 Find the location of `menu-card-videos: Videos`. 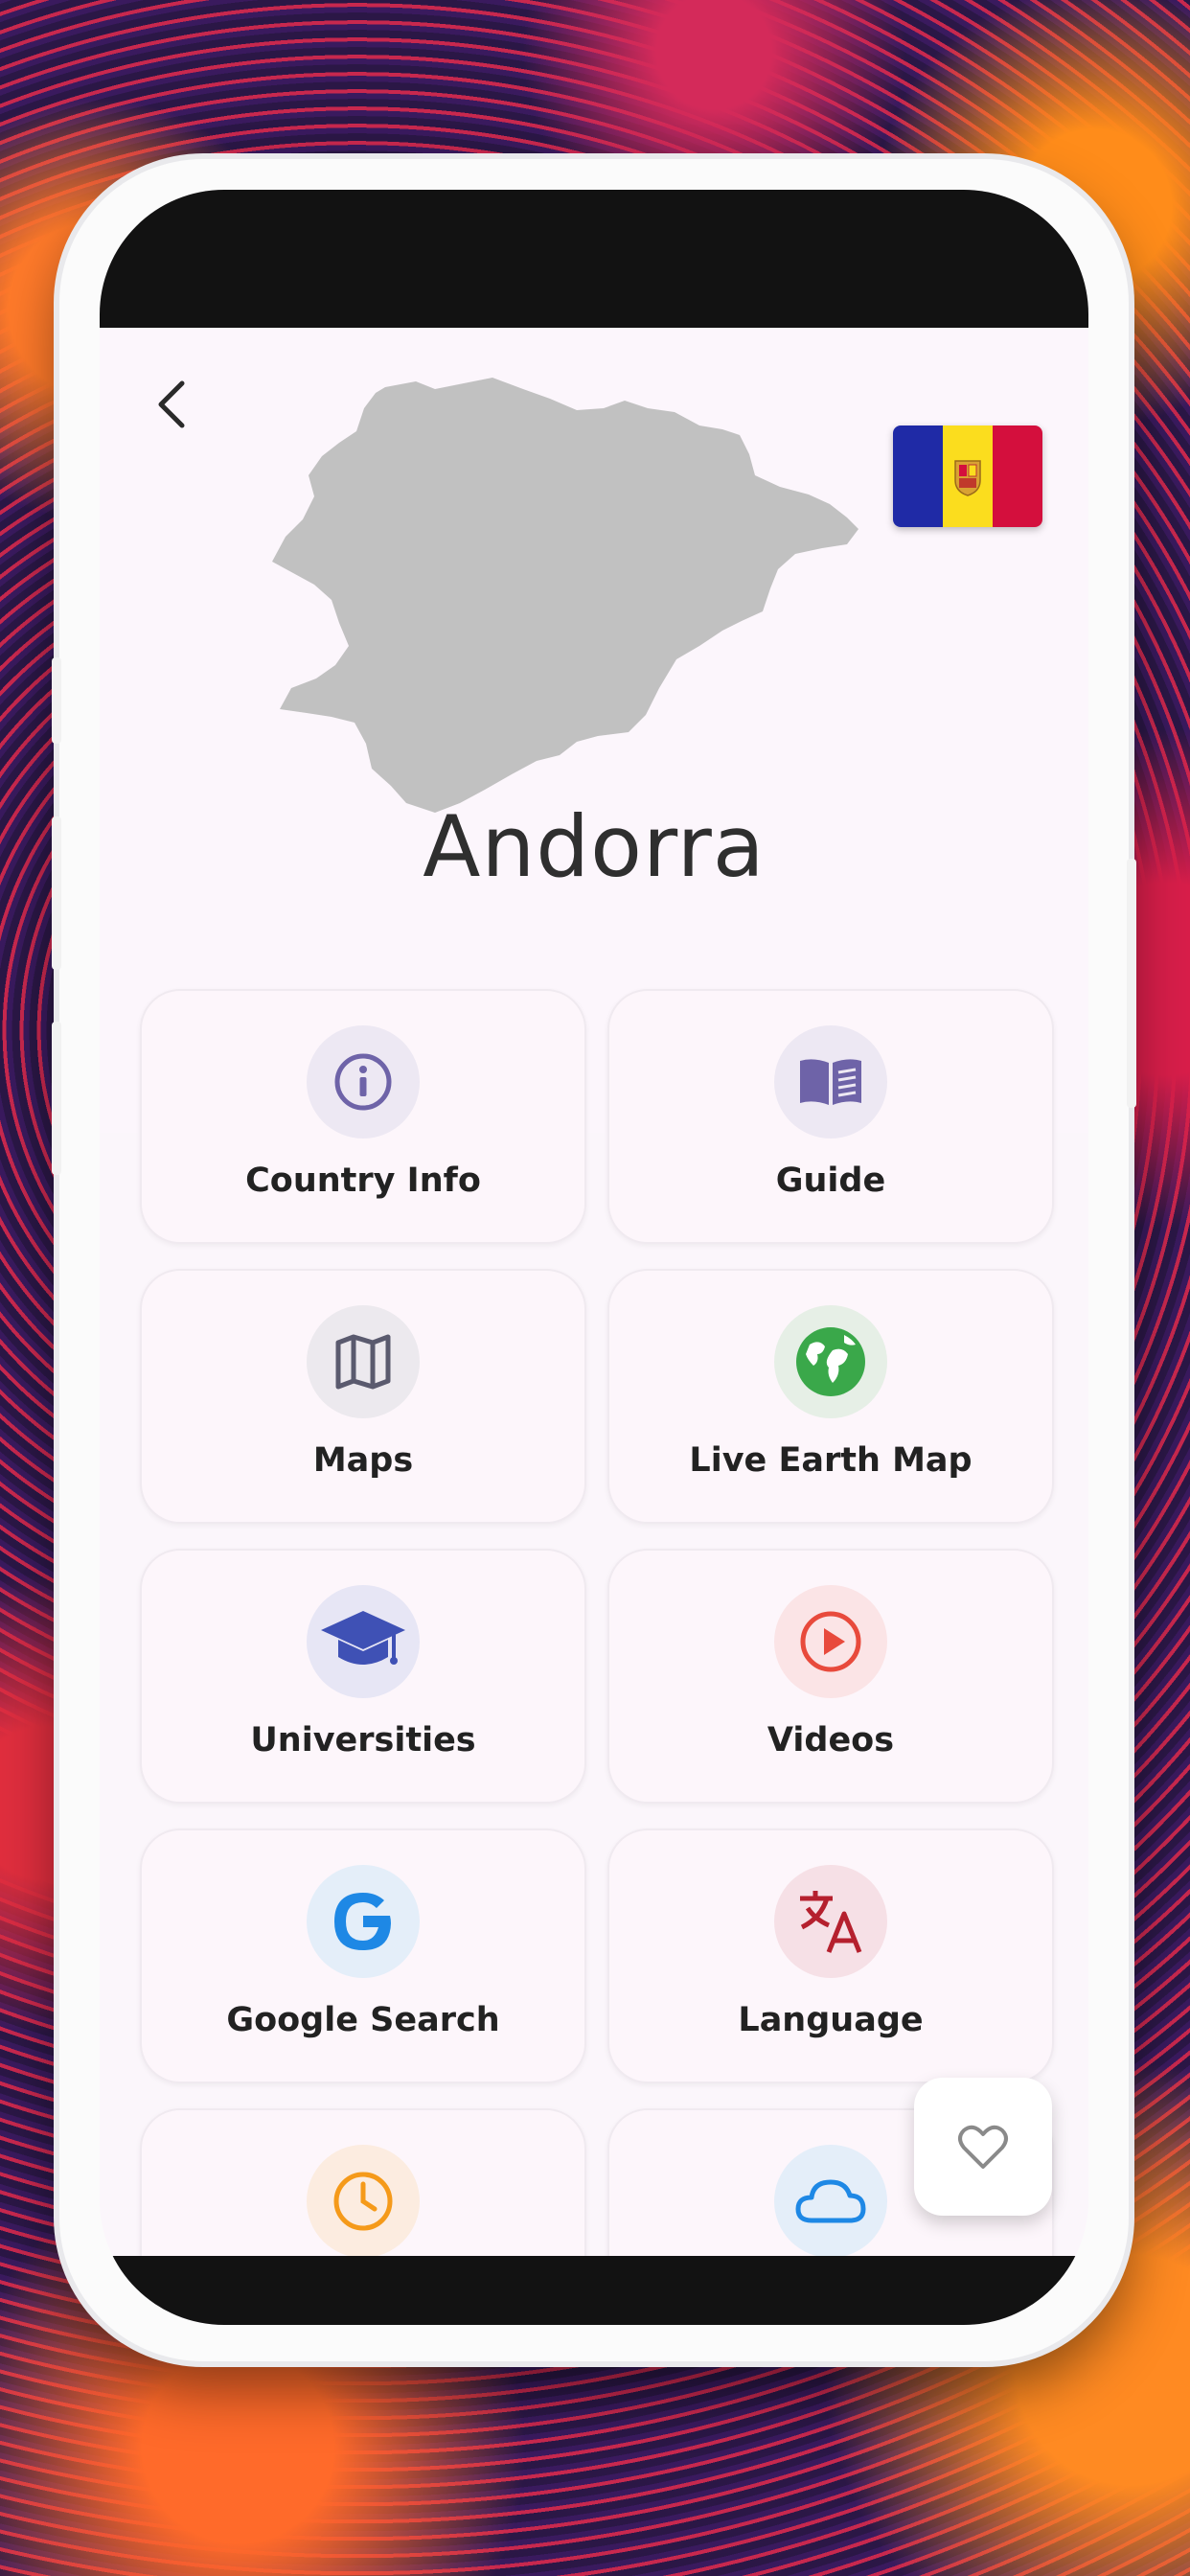

menu-card-videos: Videos is located at coordinates (831, 1676).